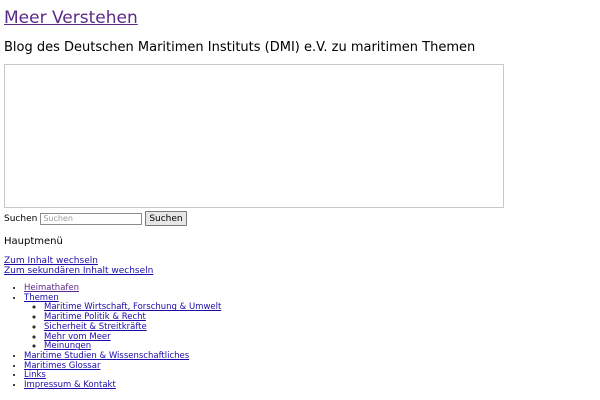 This screenshot has width=600, height=400. Describe the element at coordinates (91, 218) in the screenshot. I see `search-input` at that location.